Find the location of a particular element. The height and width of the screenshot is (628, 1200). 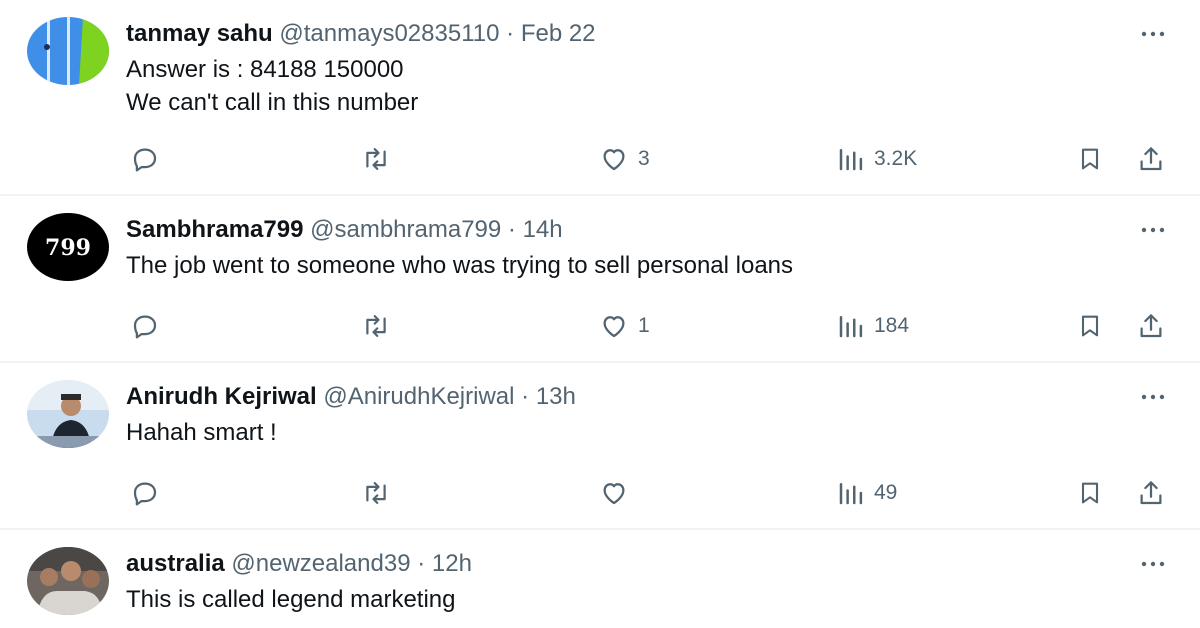

like-button: 1 is located at coordinates (624, 326).